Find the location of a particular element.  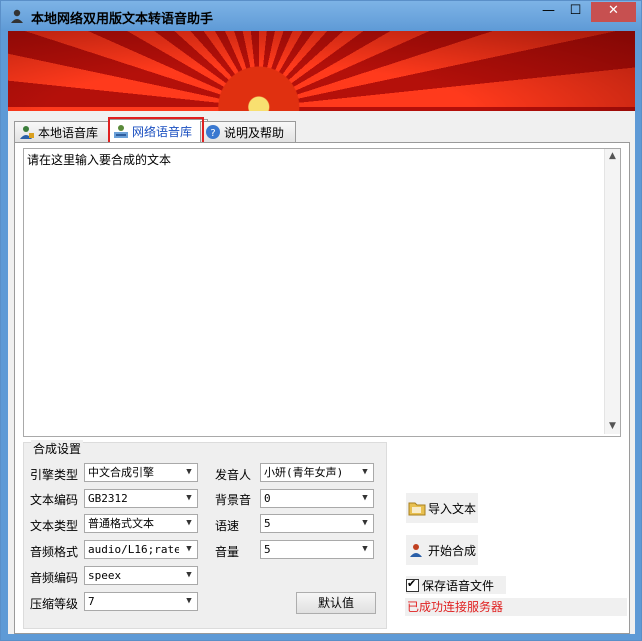

audio-encoding-value: speex is located at coordinates (105, 575).